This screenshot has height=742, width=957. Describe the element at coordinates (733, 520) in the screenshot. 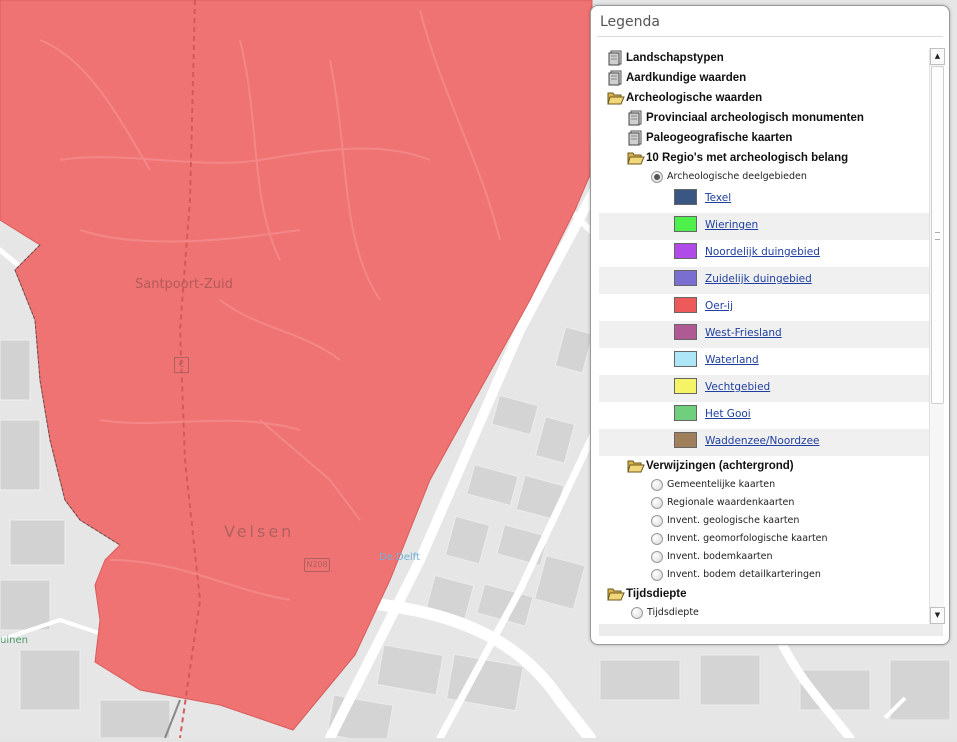

I see `radio-label-invent-geologische-kaarten: Invent. geologische kaarten` at that location.